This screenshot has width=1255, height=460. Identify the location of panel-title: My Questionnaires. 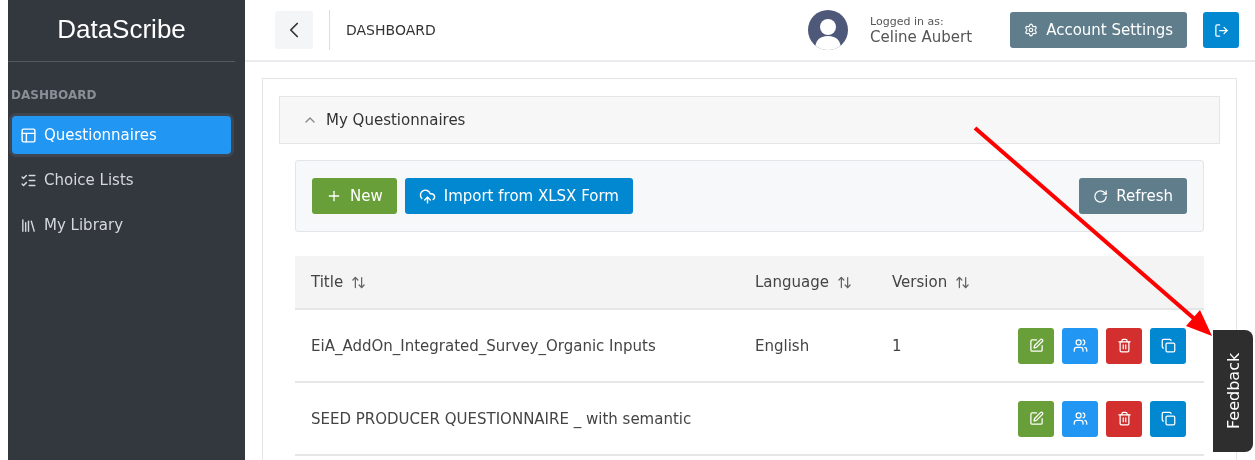
(396, 120).